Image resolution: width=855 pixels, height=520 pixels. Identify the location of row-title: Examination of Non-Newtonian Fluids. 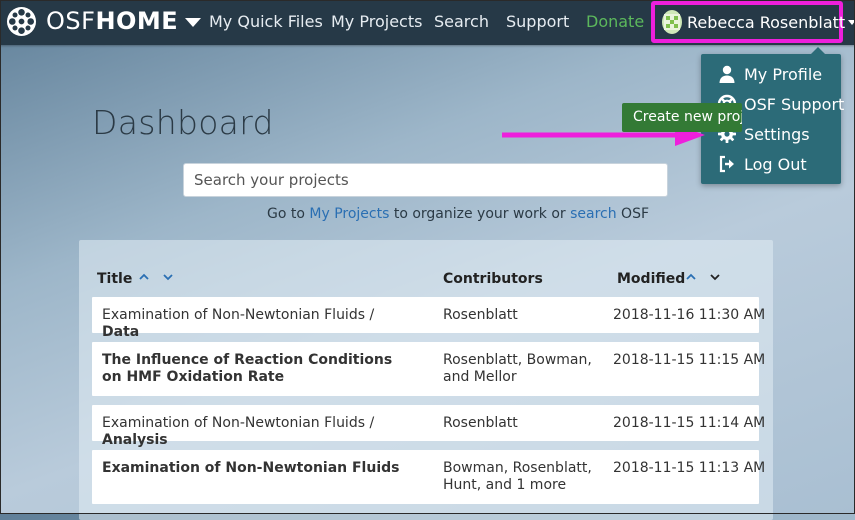
(251, 468).